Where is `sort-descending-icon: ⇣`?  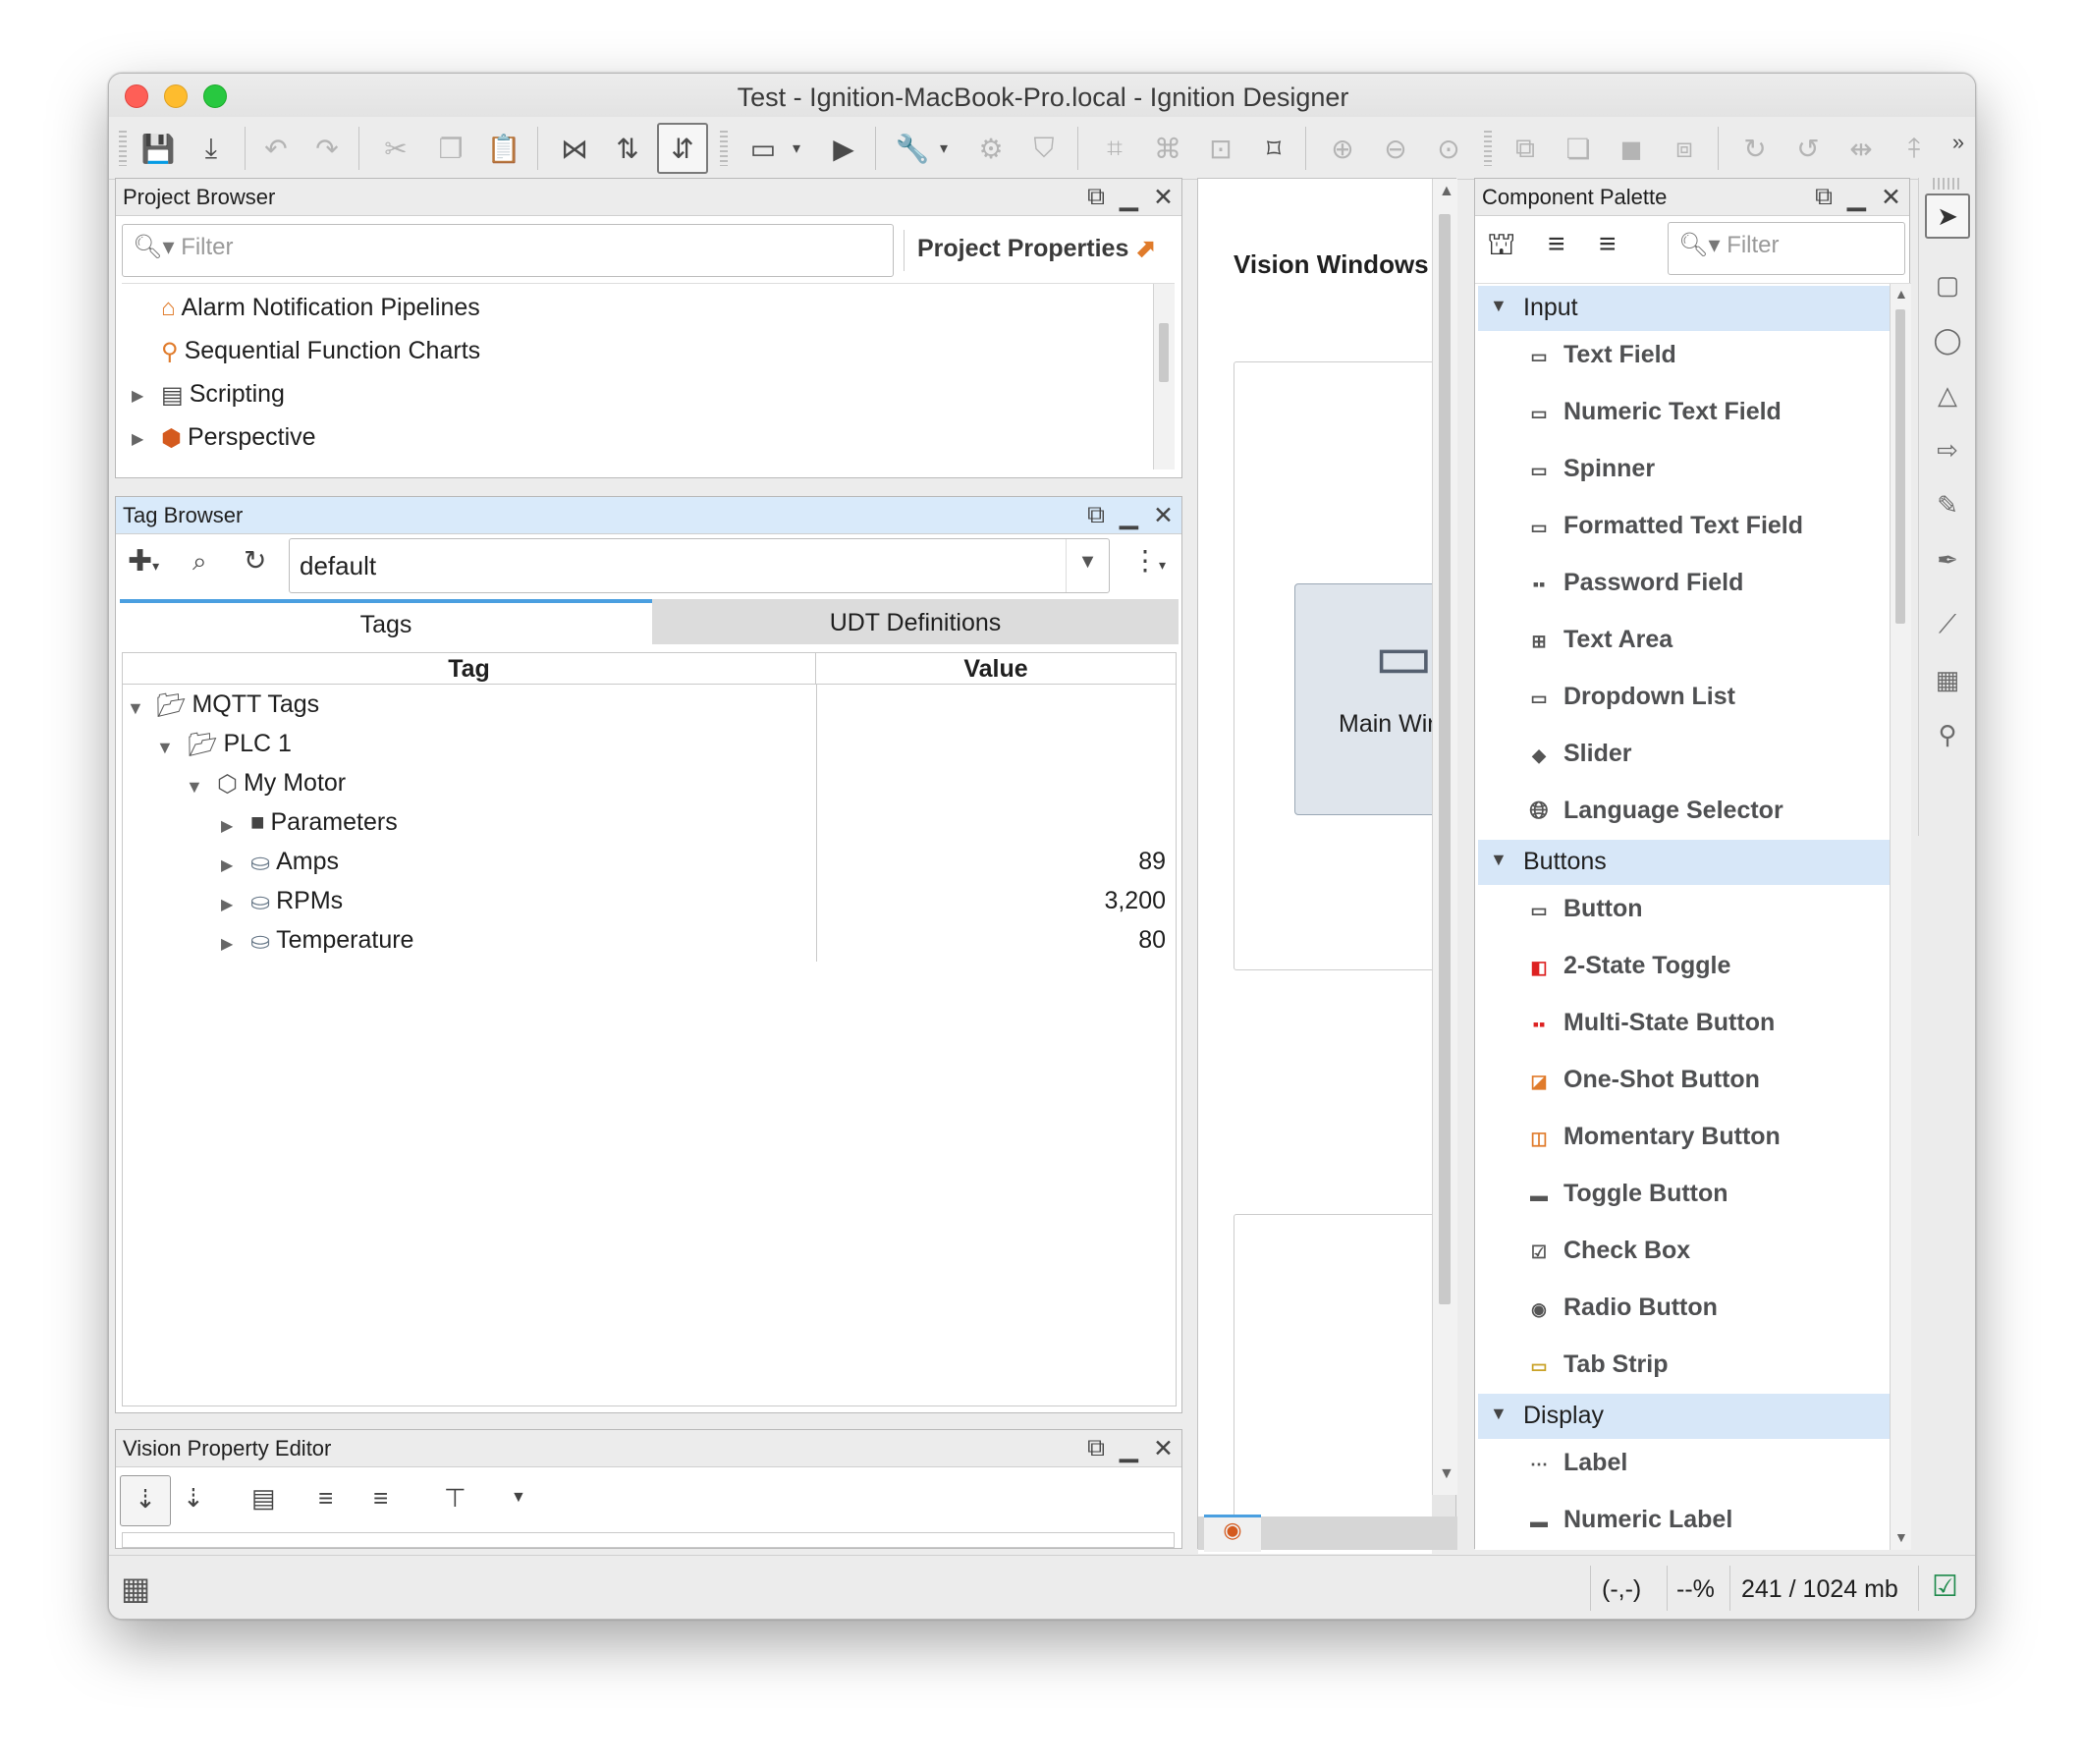
sort-descending-icon: ⇣ is located at coordinates (193, 1499).